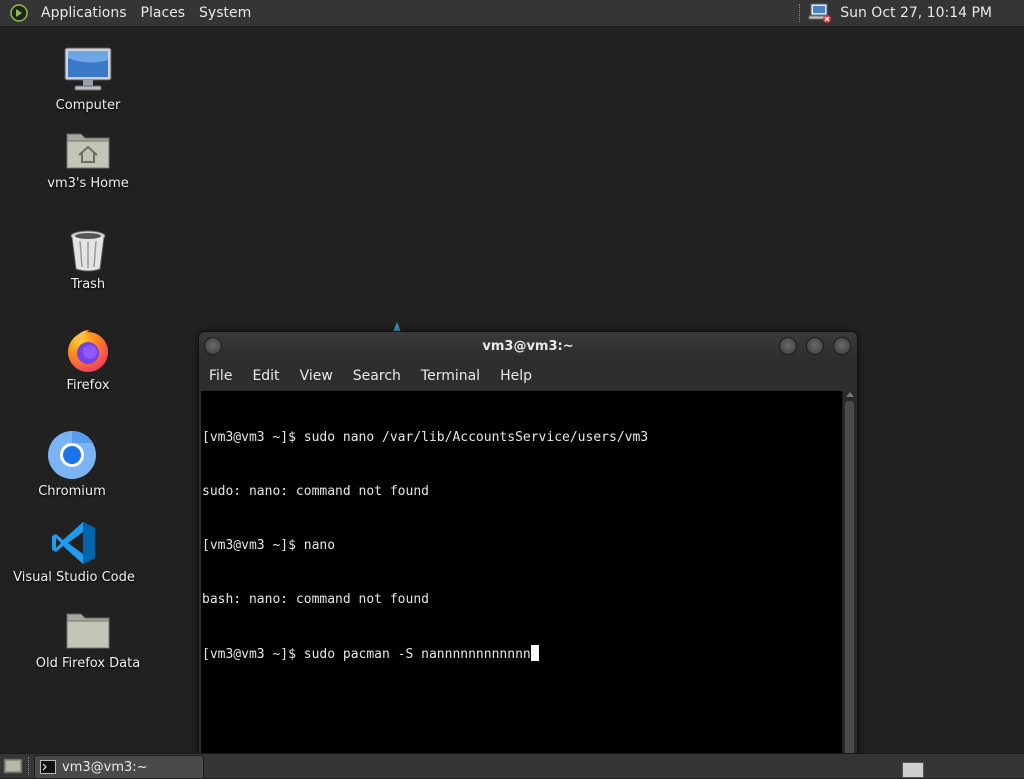  What do you see at coordinates (74, 577) in the screenshot?
I see `desktop-icon-label: Visual Studio Code` at bounding box center [74, 577].